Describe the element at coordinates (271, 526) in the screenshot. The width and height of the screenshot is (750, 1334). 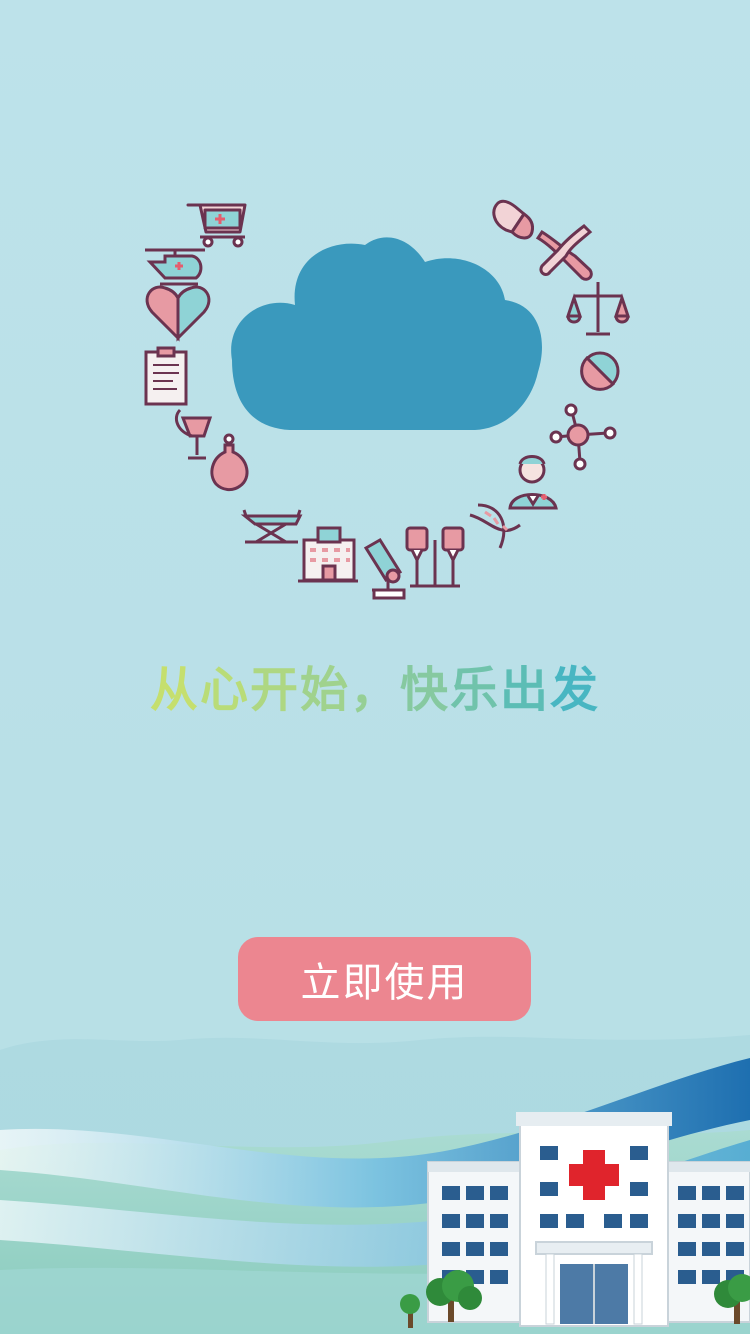
I see `stretcher-icon` at that location.